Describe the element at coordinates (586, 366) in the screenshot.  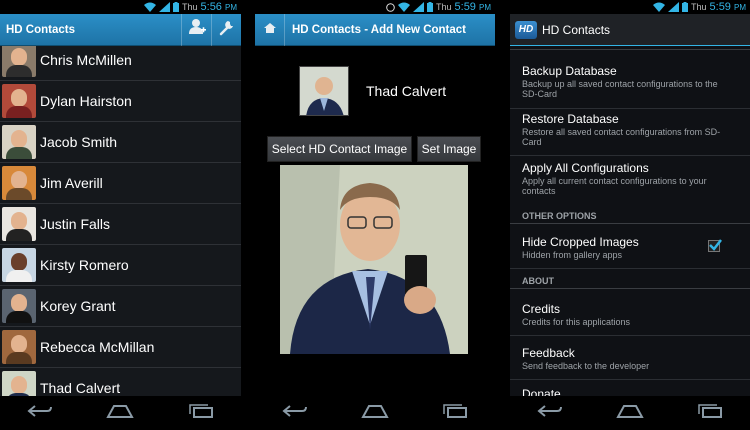
I see `feedback-subtitle: Send feedback to the developer` at that location.